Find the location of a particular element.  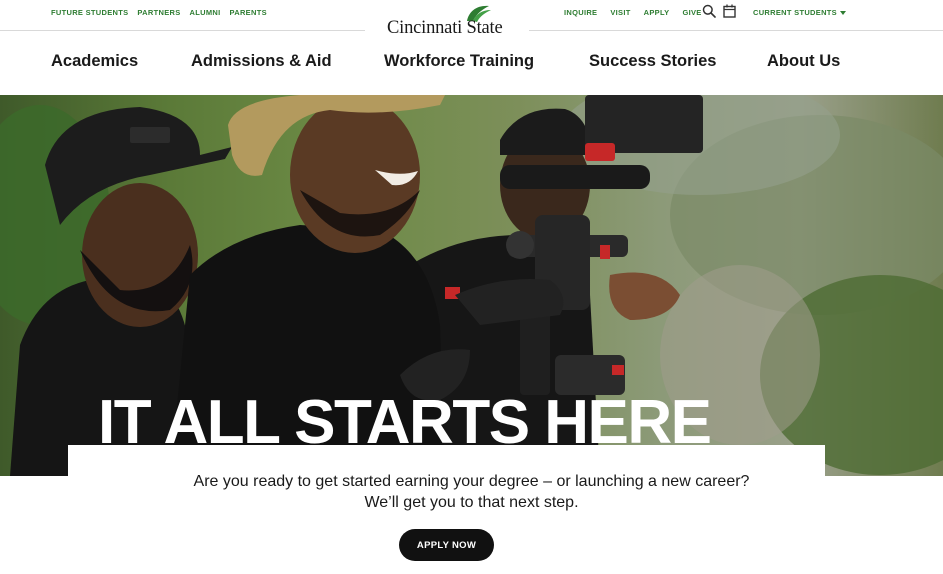

audience-links: FUTURE STUDENTS PARTNERS ALUMNI PARENTS is located at coordinates (159, 12).